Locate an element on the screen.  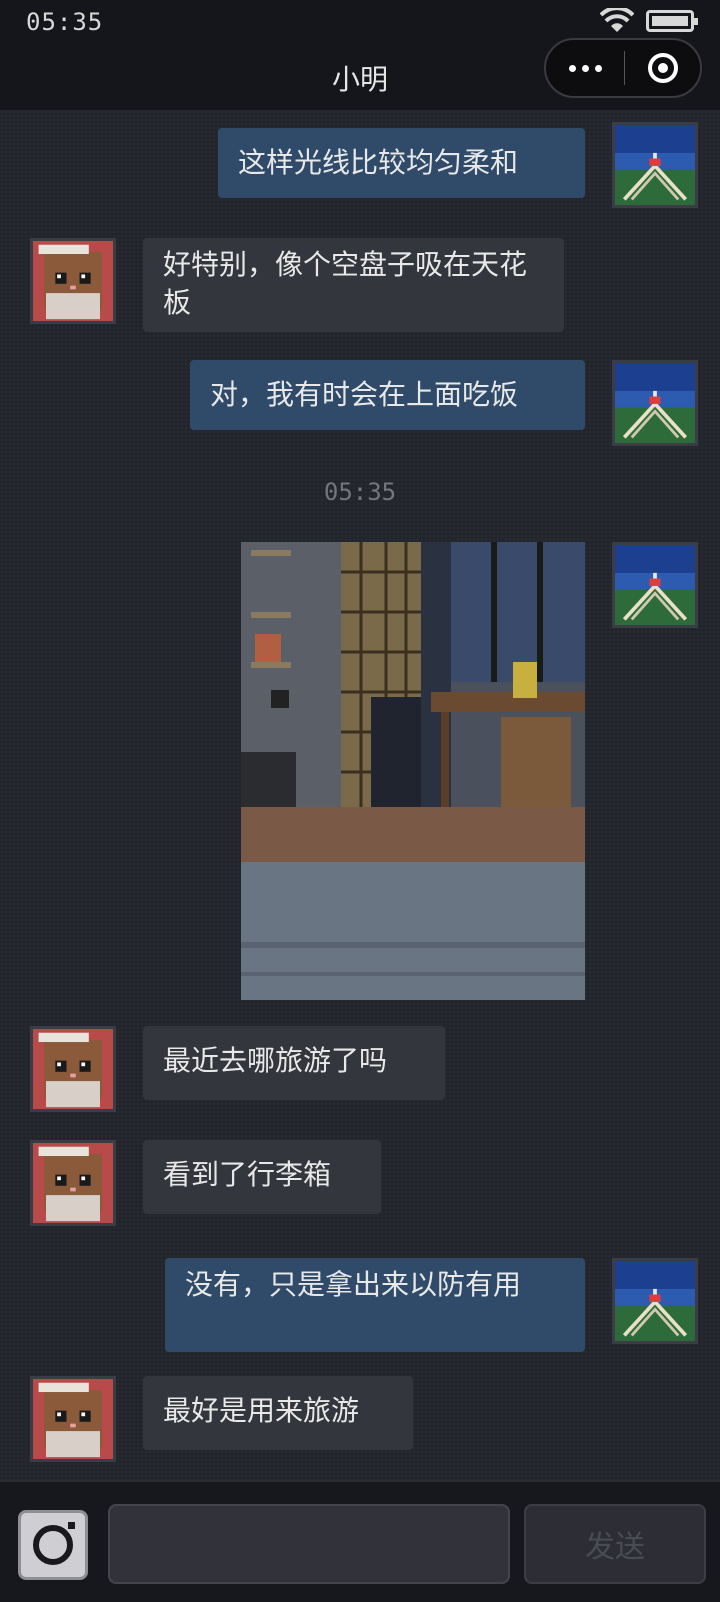
close-button is located at coordinates (662, 68).